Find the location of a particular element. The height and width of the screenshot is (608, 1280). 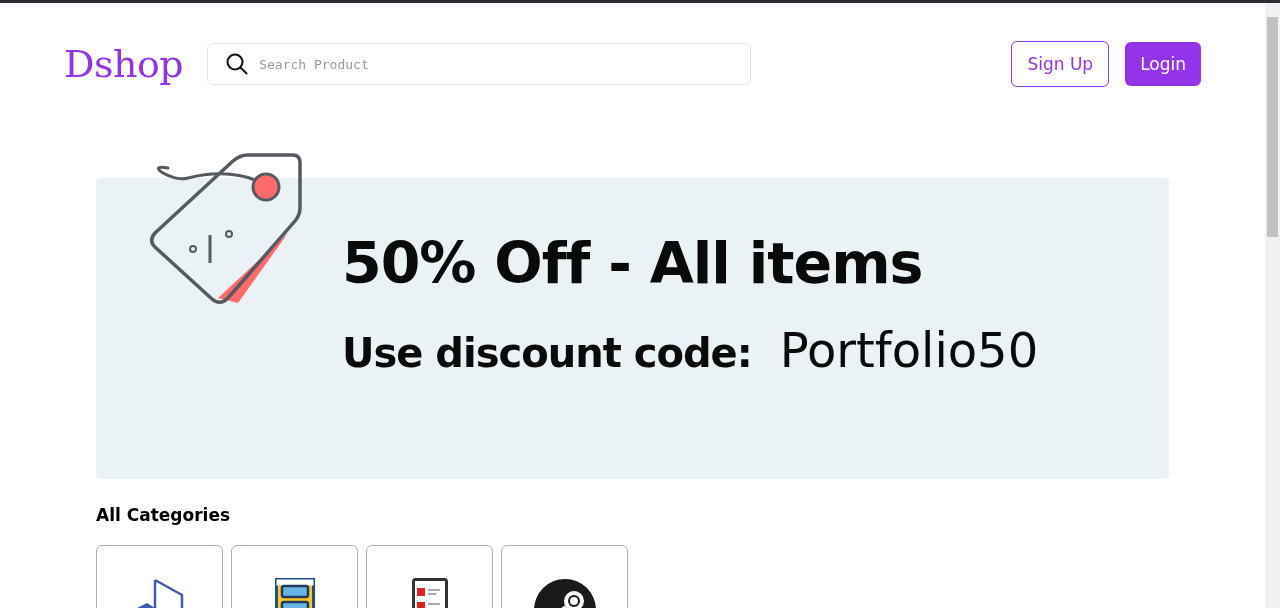

search-icon is located at coordinates (237, 64).